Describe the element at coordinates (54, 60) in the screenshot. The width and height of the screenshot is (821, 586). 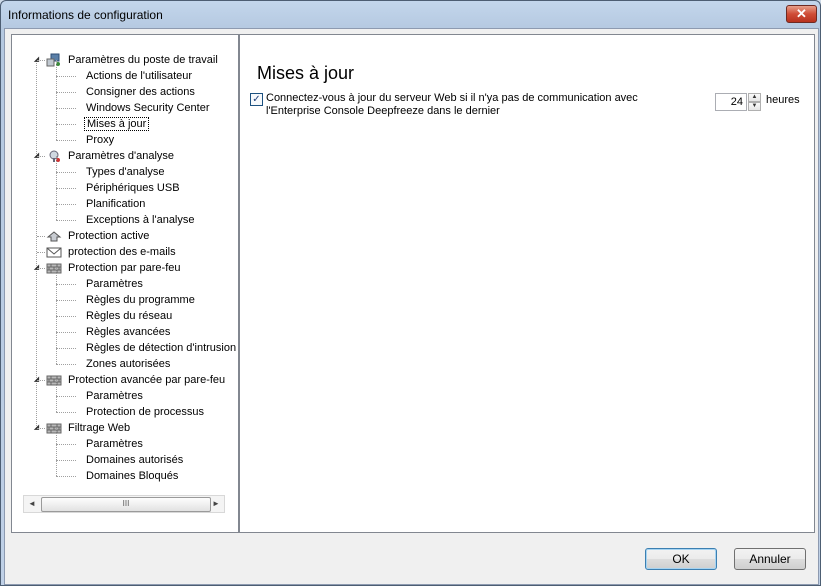
I see `workstation-icon` at that location.